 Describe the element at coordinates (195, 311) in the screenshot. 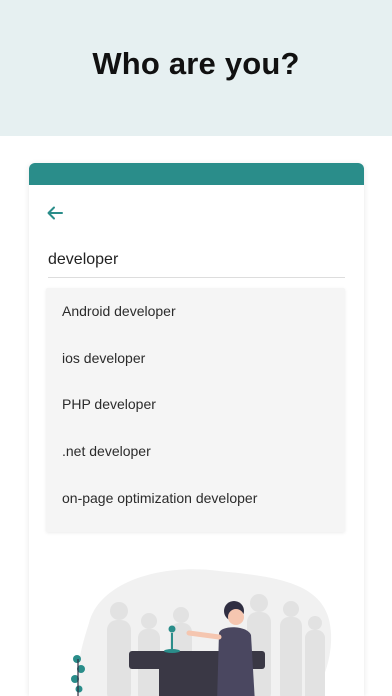

I see `suggestion-item: Android developer` at that location.